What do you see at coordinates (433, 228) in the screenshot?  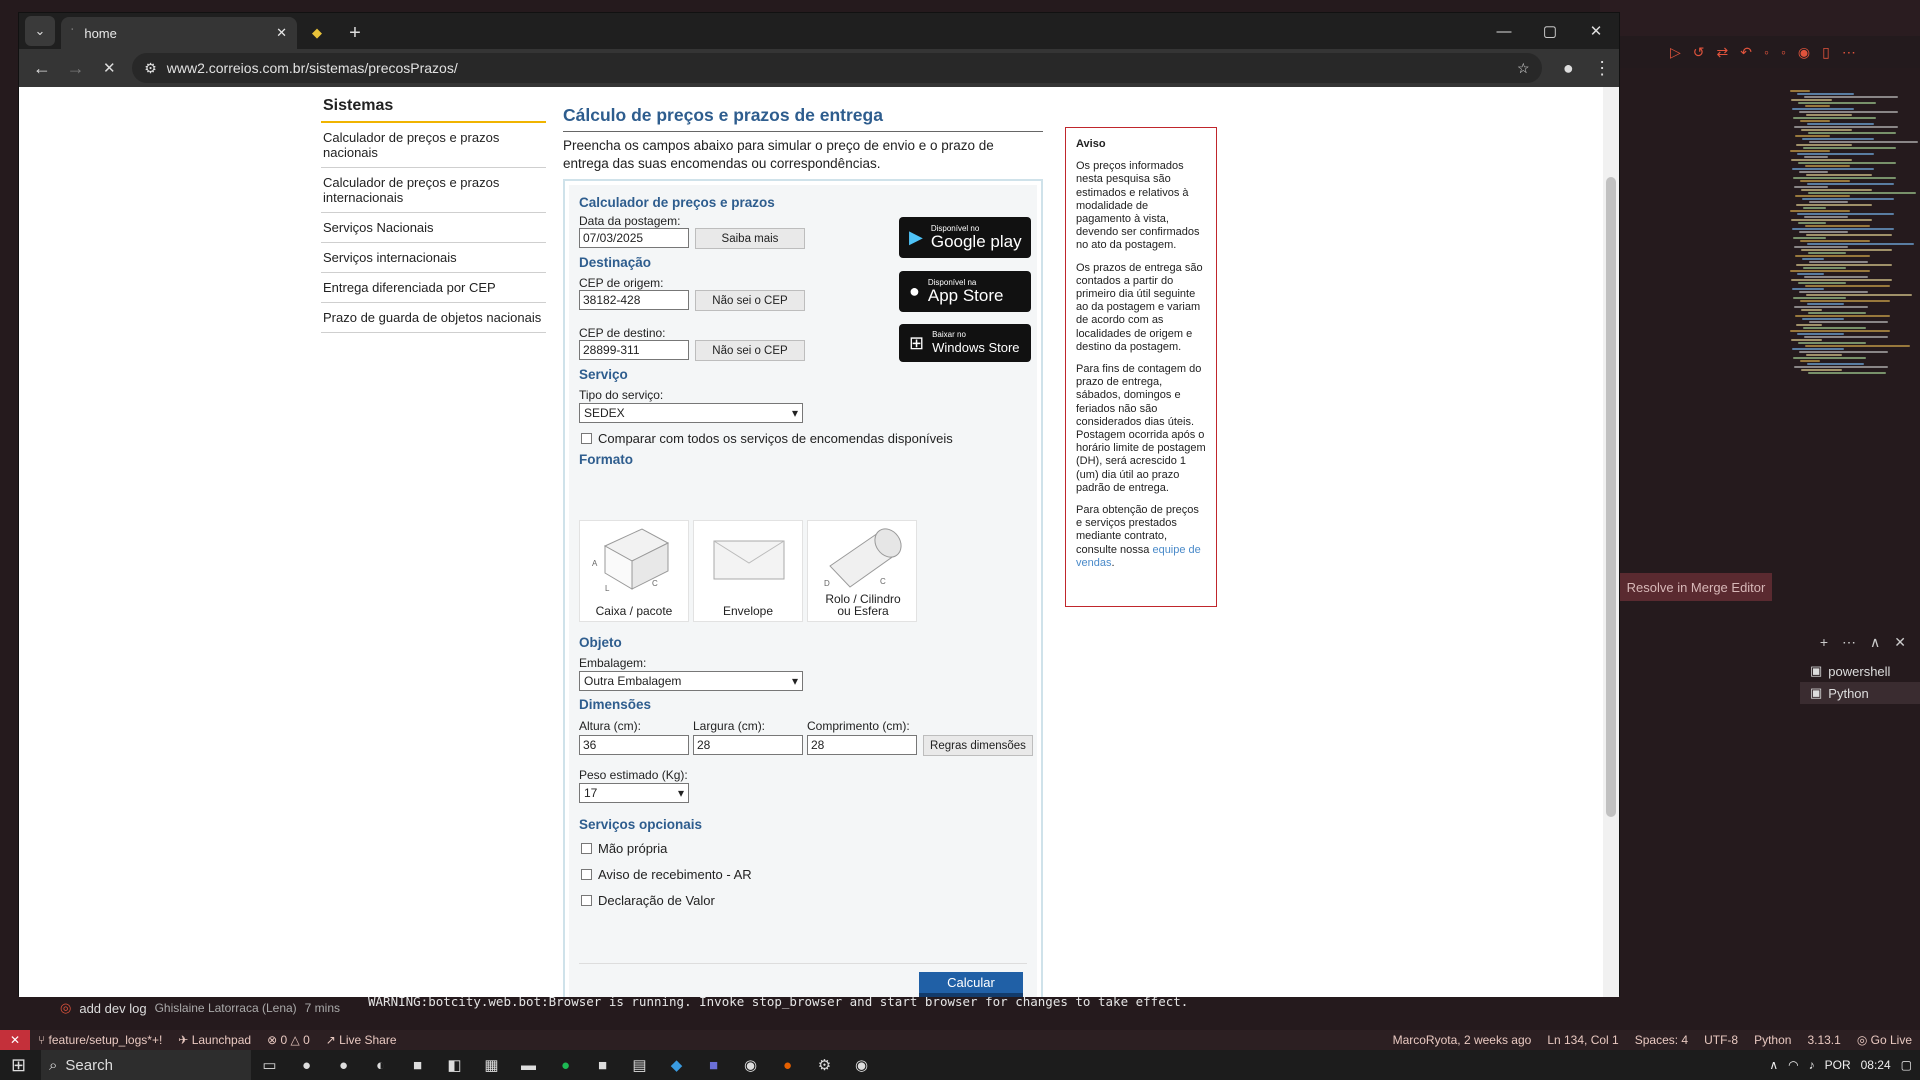 I see `sidebar-item-servicos-nacionais: Serviços Nacionais` at bounding box center [433, 228].